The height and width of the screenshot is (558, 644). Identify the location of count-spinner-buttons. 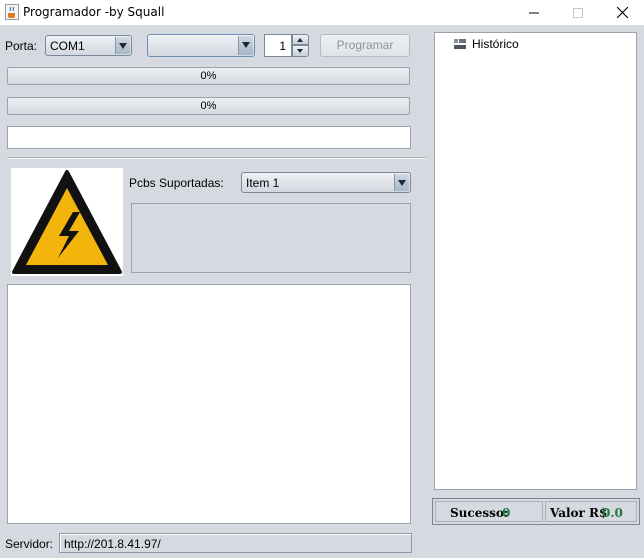
(300, 45).